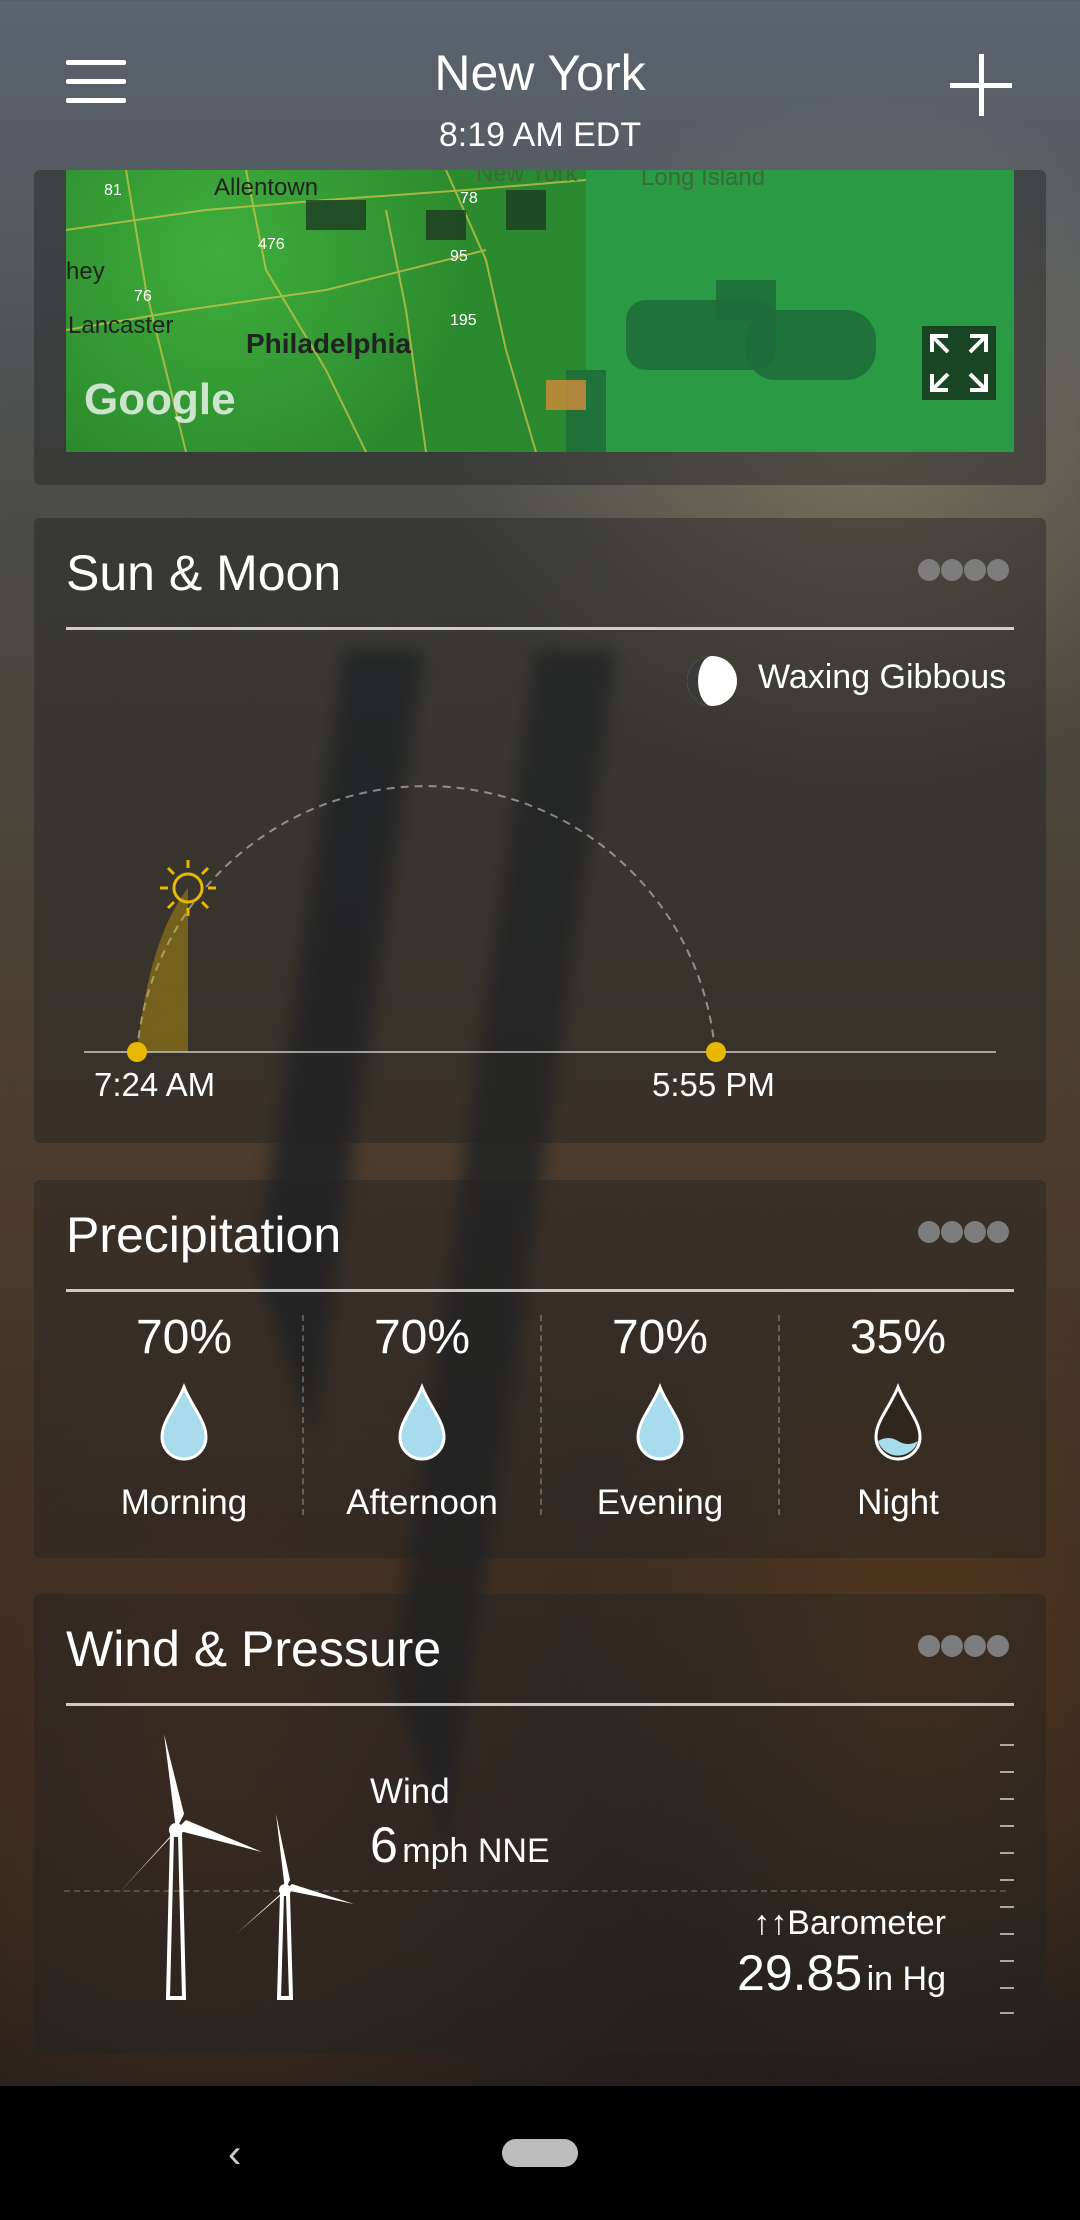 The width and height of the screenshot is (1080, 2220). What do you see at coordinates (898, 1337) in the screenshot?
I see `precip-percent: 35%` at bounding box center [898, 1337].